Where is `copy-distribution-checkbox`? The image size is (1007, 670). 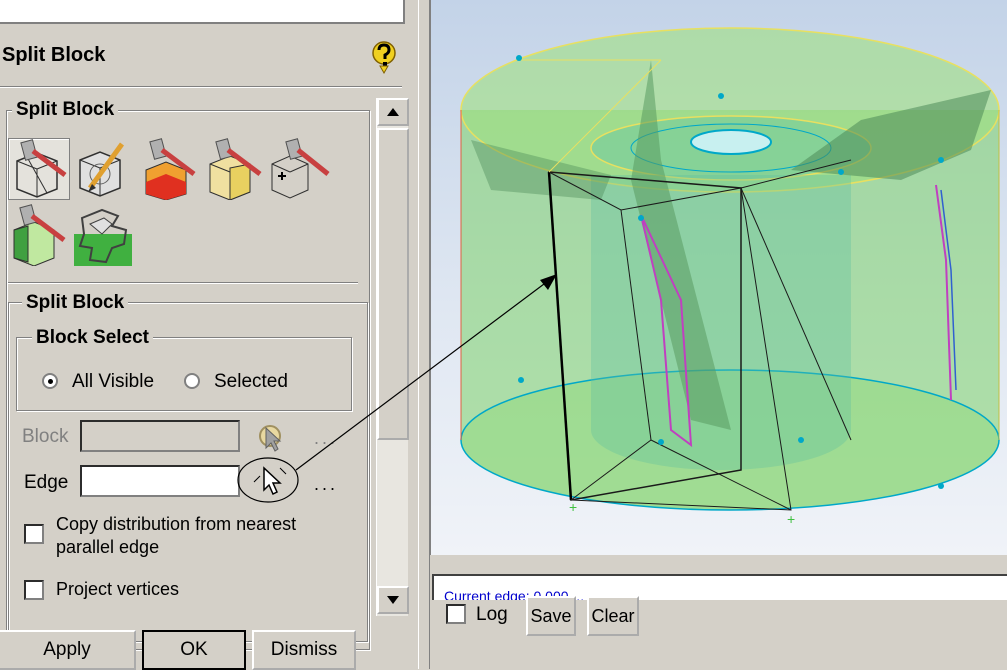 copy-distribution-checkbox is located at coordinates (34, 534).